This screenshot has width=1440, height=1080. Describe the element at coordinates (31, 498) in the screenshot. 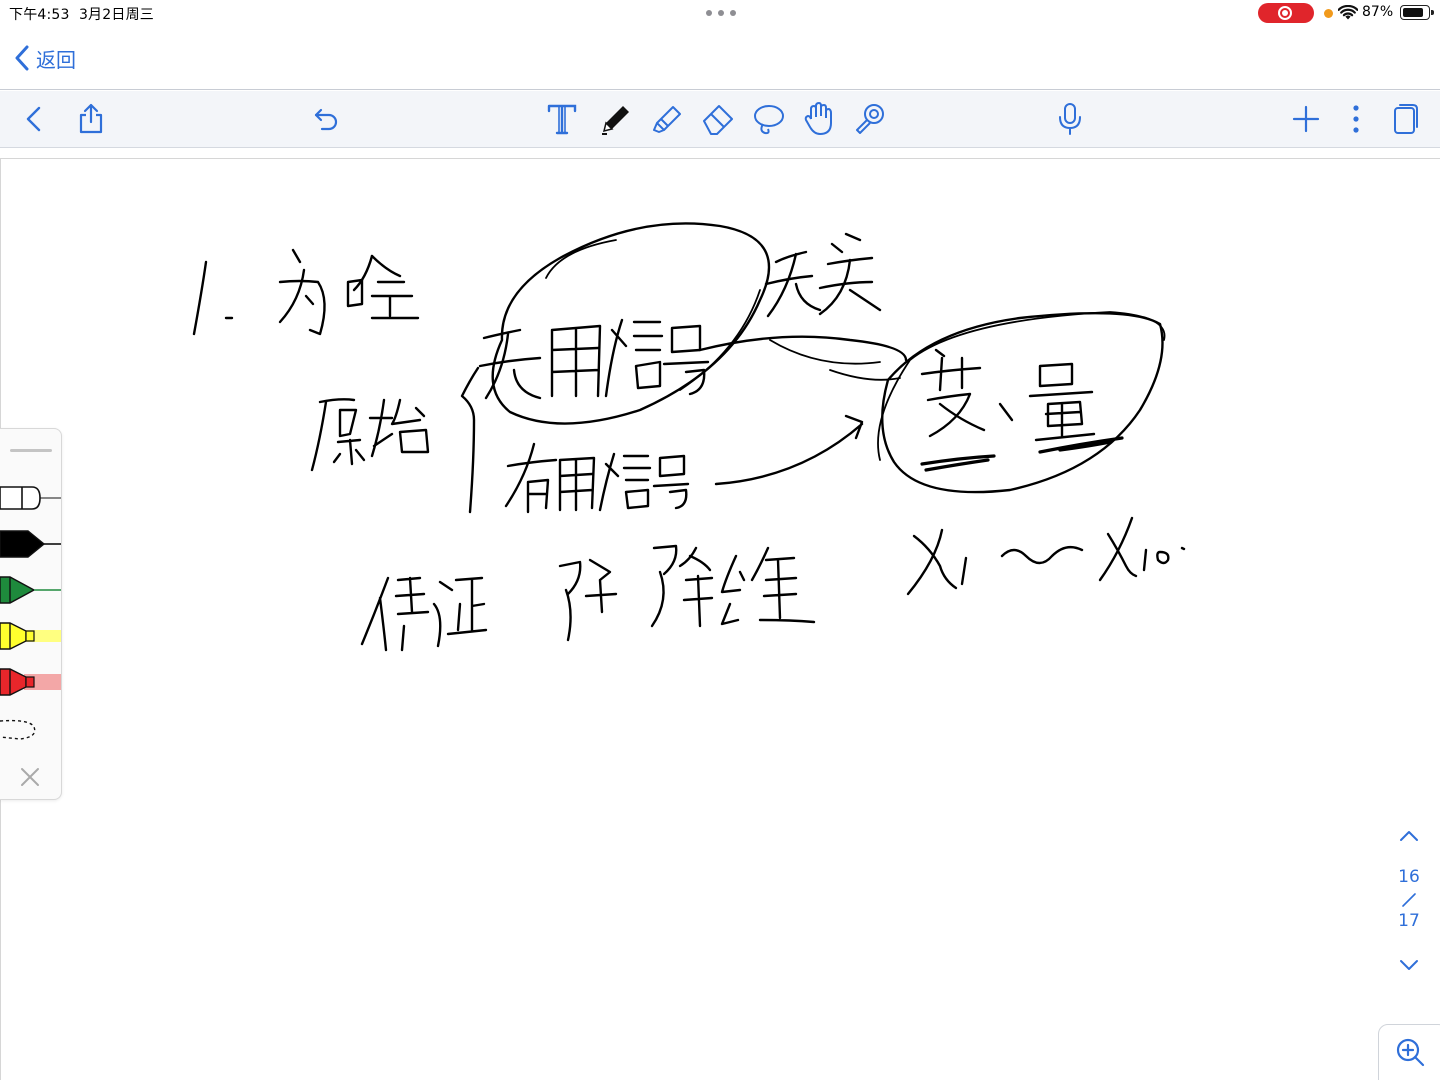

I see `white-pen` at that location.